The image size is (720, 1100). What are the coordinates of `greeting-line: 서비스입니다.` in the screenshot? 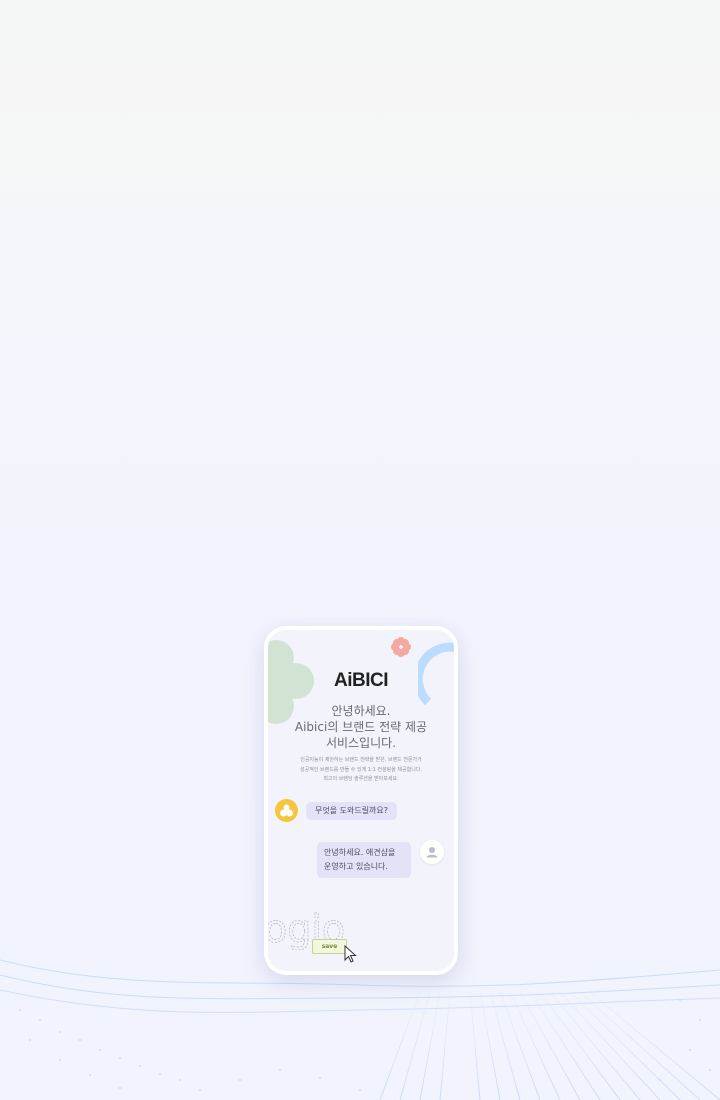 It's located at (361, 743).